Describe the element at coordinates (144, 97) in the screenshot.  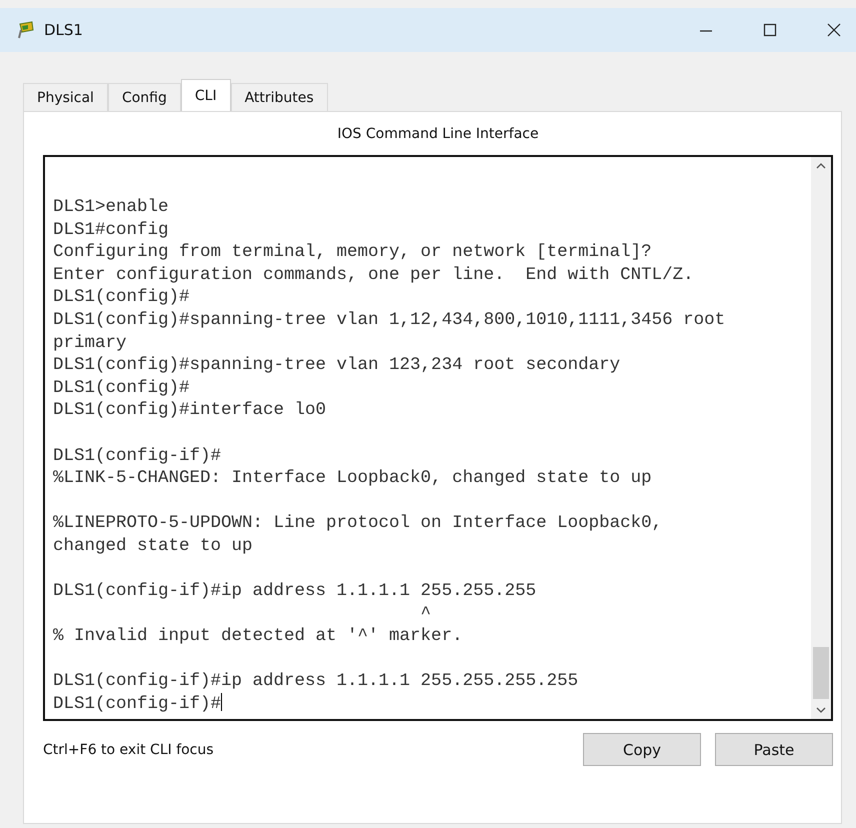
I see `tab: Config` at that location.